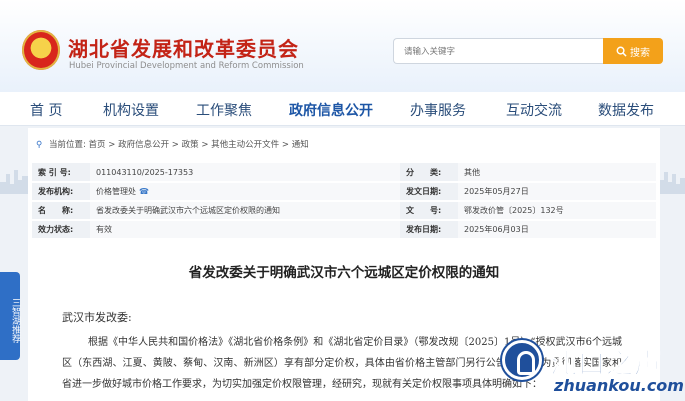 The width and height of the screenshot is (685, 401). Describe the element at coordinates (429, 230) in the screenshot. I see `meta-label-publish-date: 发布日期:` at that location.